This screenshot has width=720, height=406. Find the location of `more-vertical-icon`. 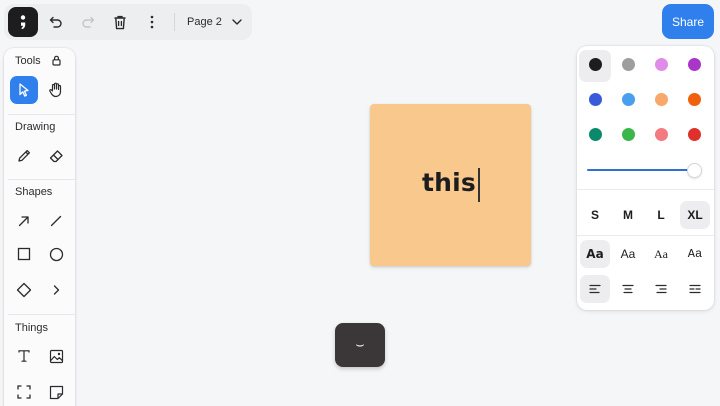

more-vertical-icon is located at coordinates (152, 22).